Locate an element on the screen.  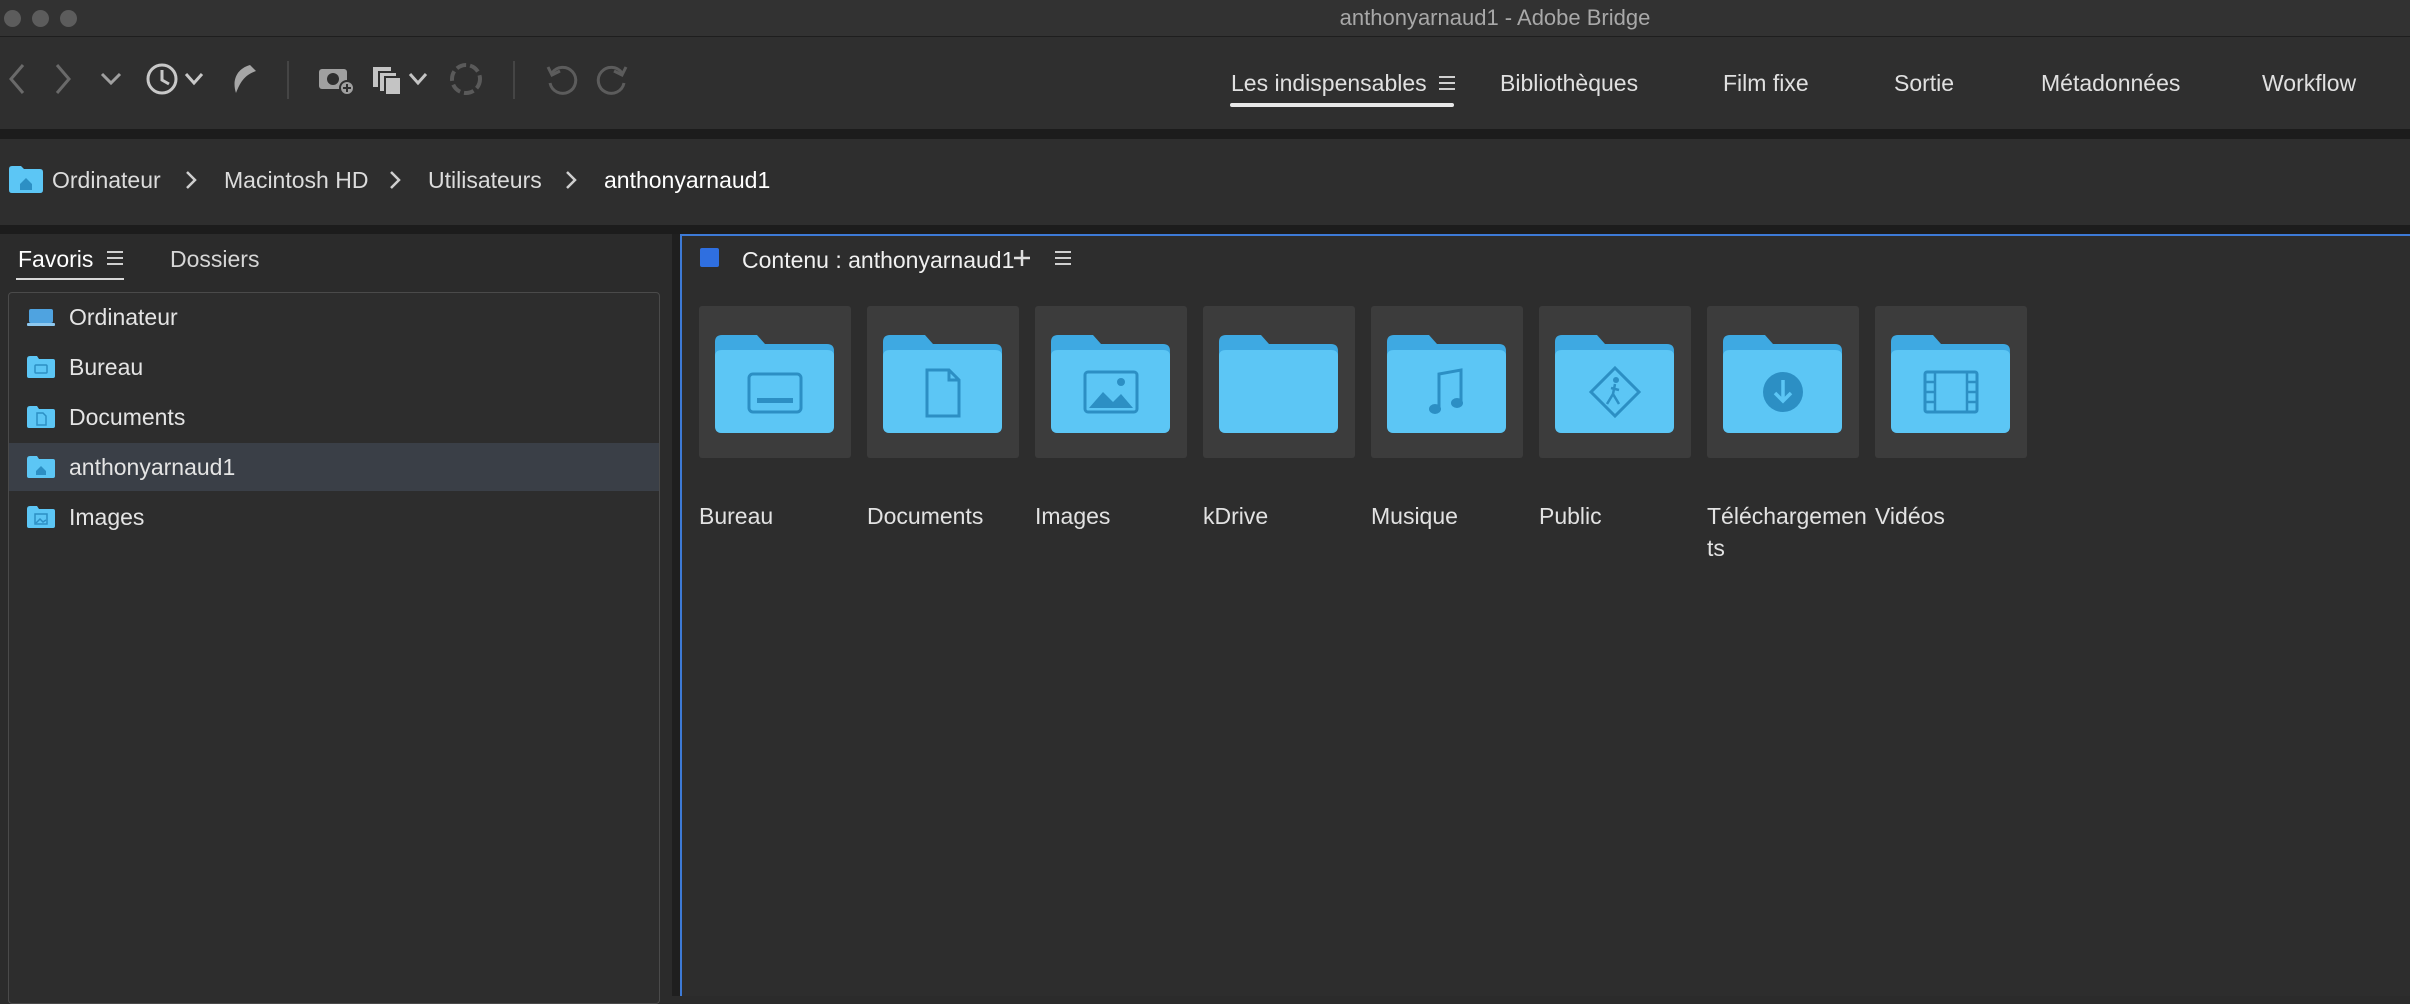
aperture-icon is located at coordinates (466, 79).